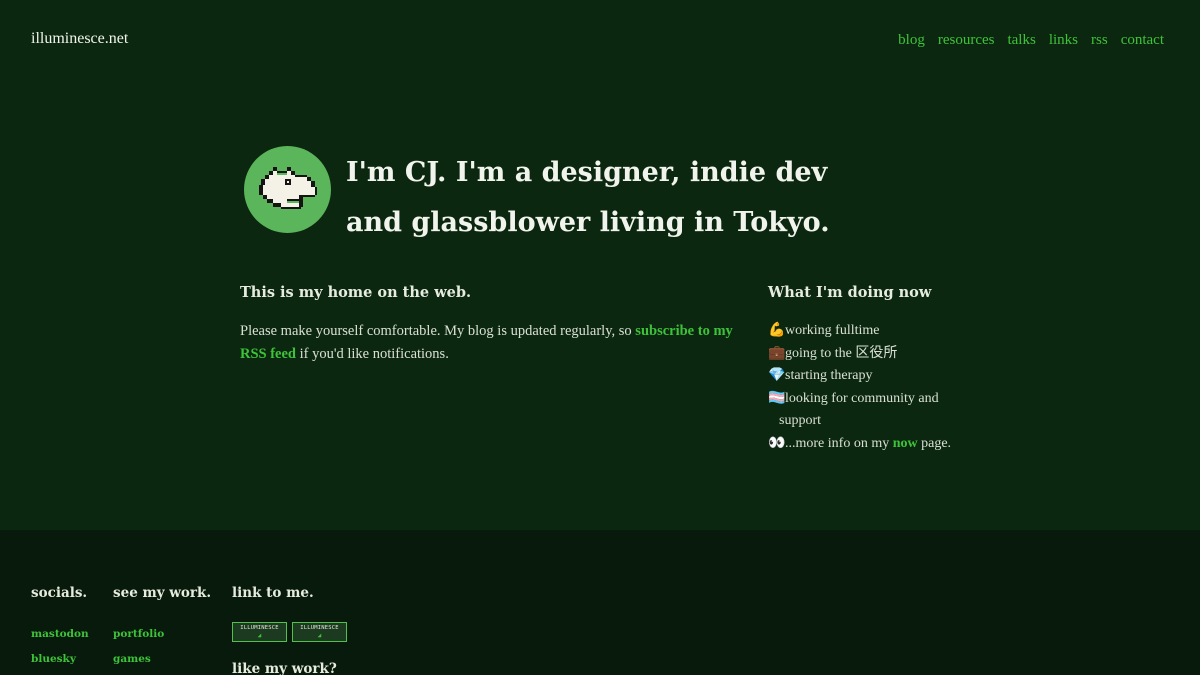  I want to click on pixel-creature-icon, so click(287, 187).